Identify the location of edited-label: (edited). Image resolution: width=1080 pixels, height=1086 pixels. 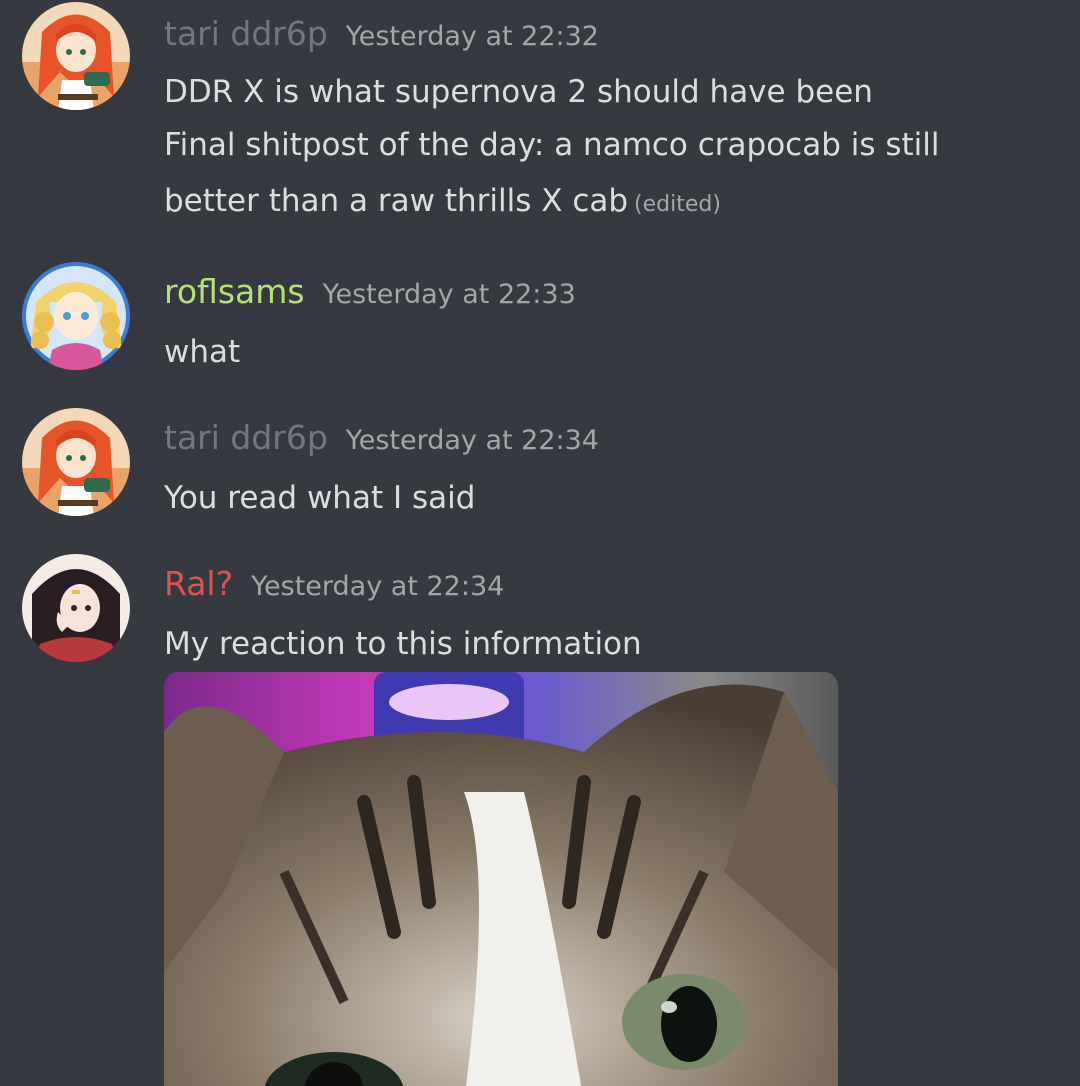
(677, 204).